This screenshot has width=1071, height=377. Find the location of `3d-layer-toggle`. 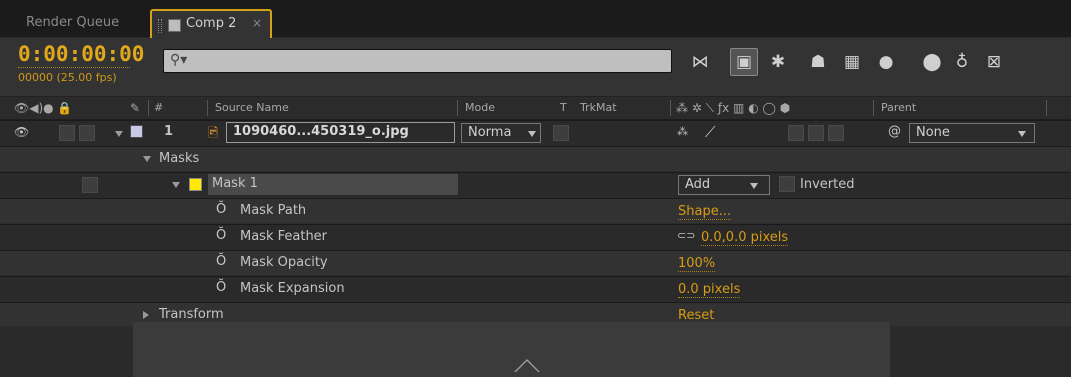

3d-layer-toggle is located at coordinates (836, 133).